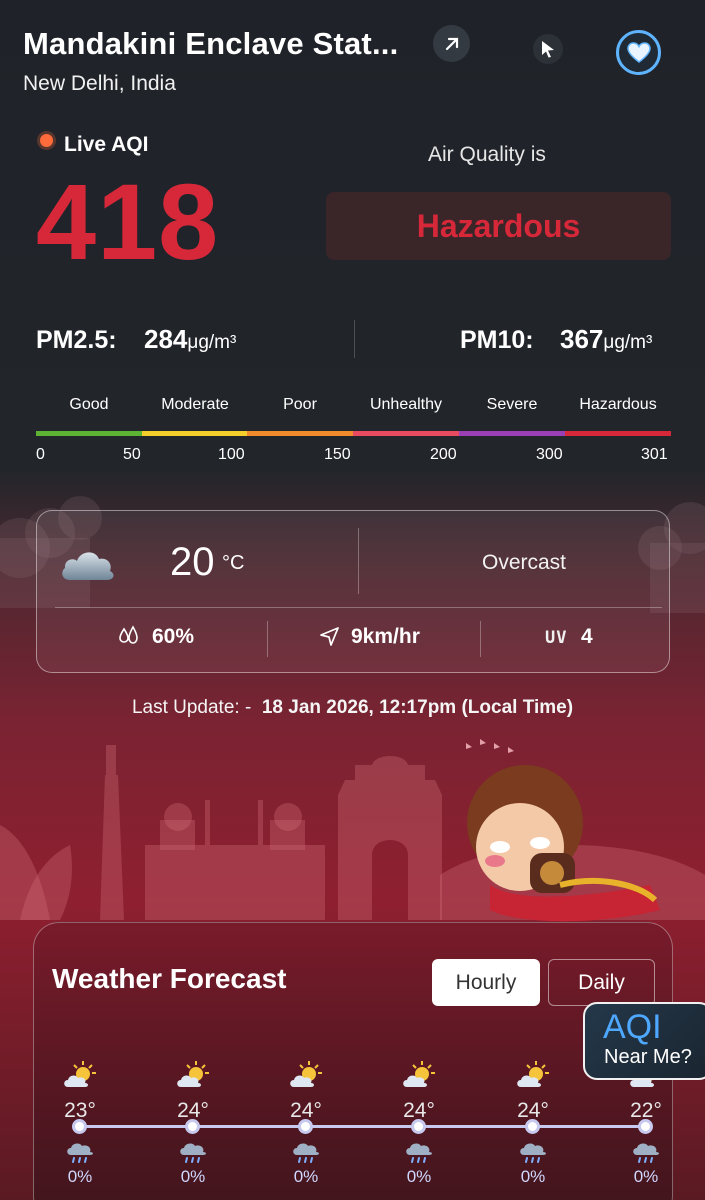  Describe the element at coordinates (358, 607) in the screenshot. I see `weather-divider-horizontal` at that location.